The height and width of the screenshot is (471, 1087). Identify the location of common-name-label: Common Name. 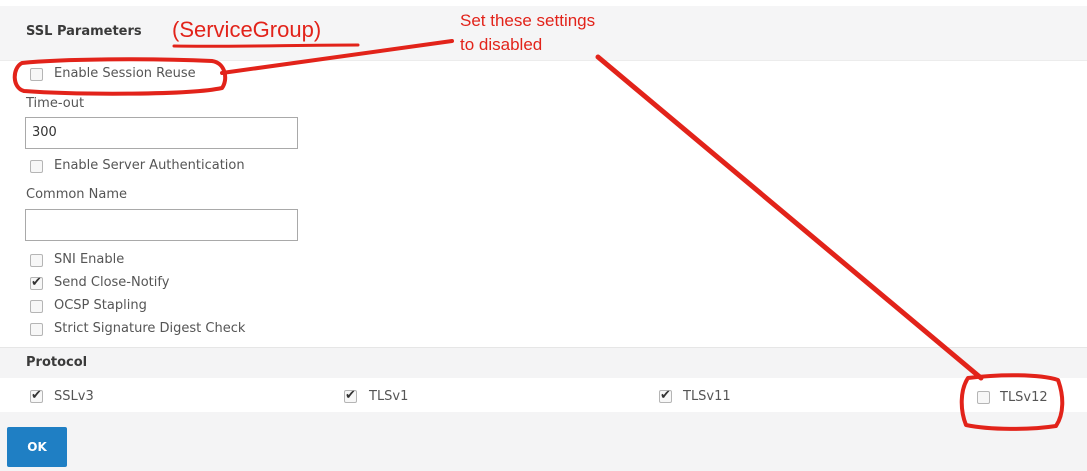
(77, 194).